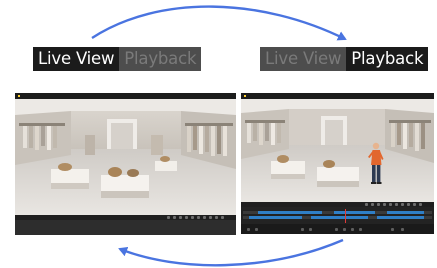  Describe the element at coordinates (337, 229) in the screenshot. I see `playback-bottom-bar` at that location.